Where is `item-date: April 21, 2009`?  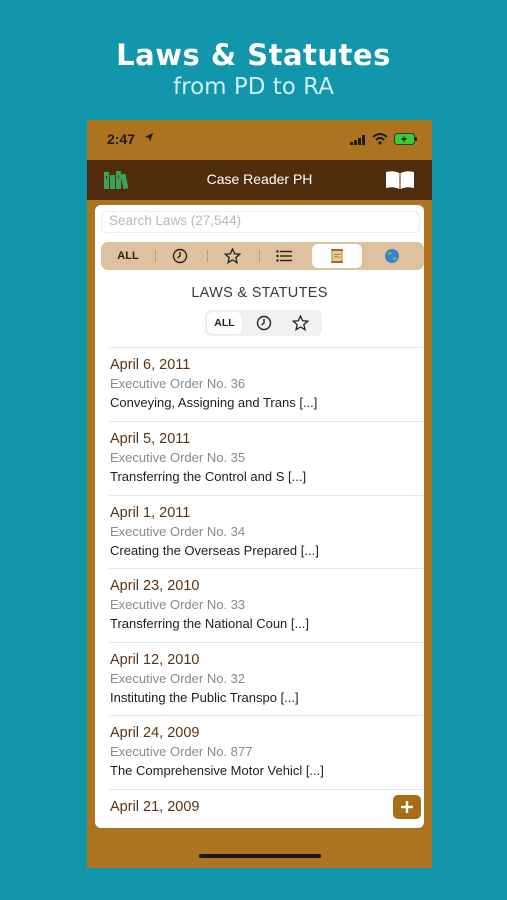 item-date: April 21, 2009 is located at coordinates (155, 807).